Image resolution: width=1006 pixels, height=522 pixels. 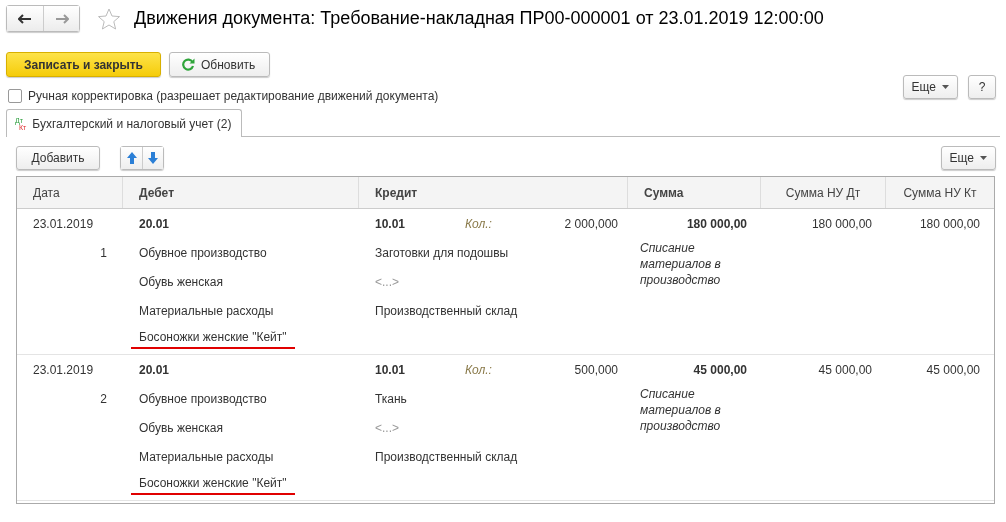 What do you see at coordinates (442, 252) in the screenshot?
I see `table-cell: Заготовки для подошвы` at bounding box center [442, 252].